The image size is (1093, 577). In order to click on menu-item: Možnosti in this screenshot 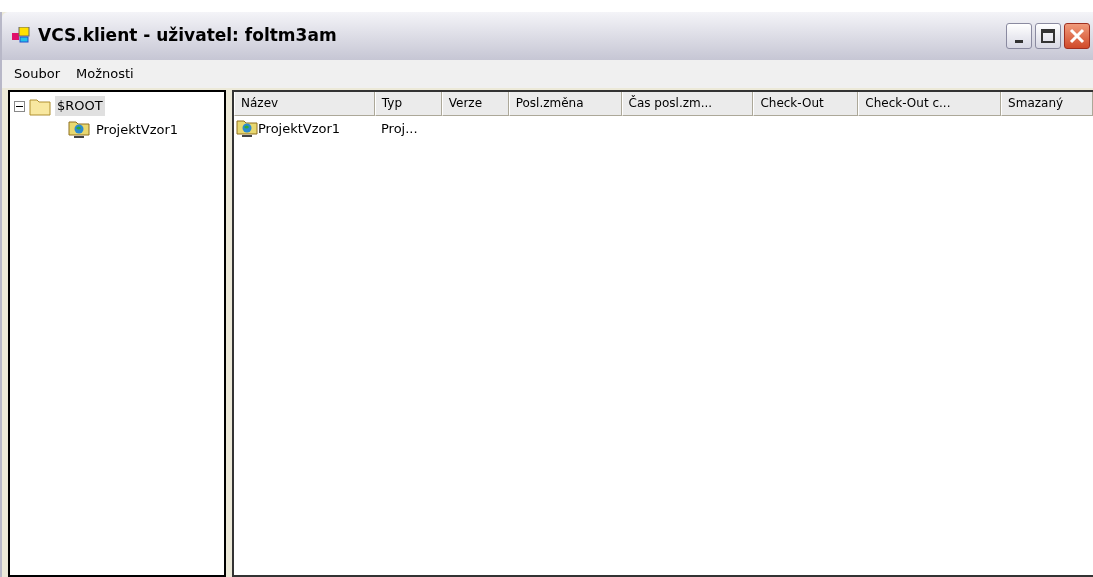, I will do `click(105, 74)`.